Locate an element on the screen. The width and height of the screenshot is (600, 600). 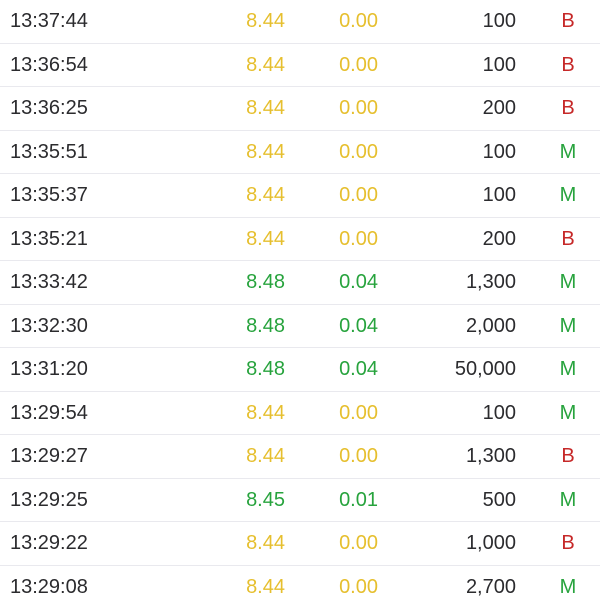
trade-time: 13:29:08 is located at coordinates (49, 586).